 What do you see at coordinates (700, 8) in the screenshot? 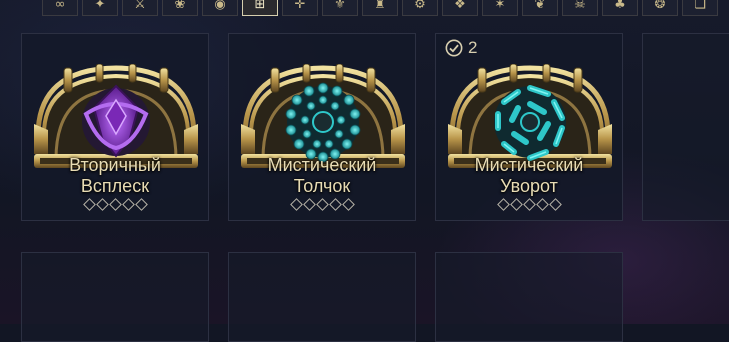
I see `layers-icon: ❏` at bounding box center [700, 8].